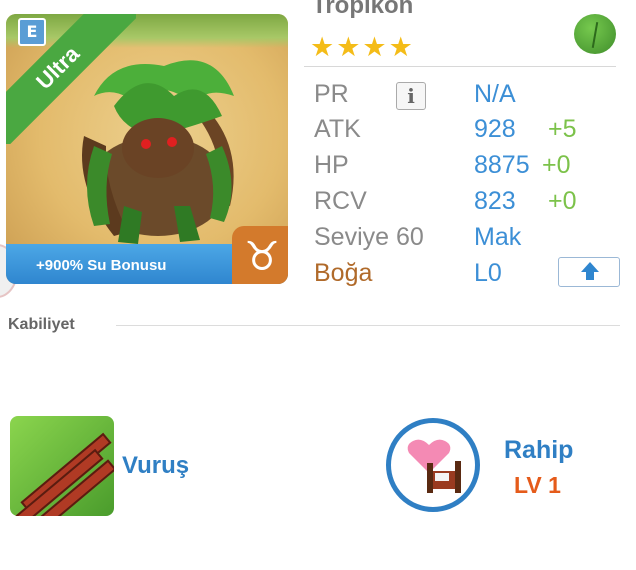 The height and width of the screenshot is (570, 636). Describe the element at coordinates (337, 129) in the screenshot. I see `stat-label-atk: ATK` at that location.